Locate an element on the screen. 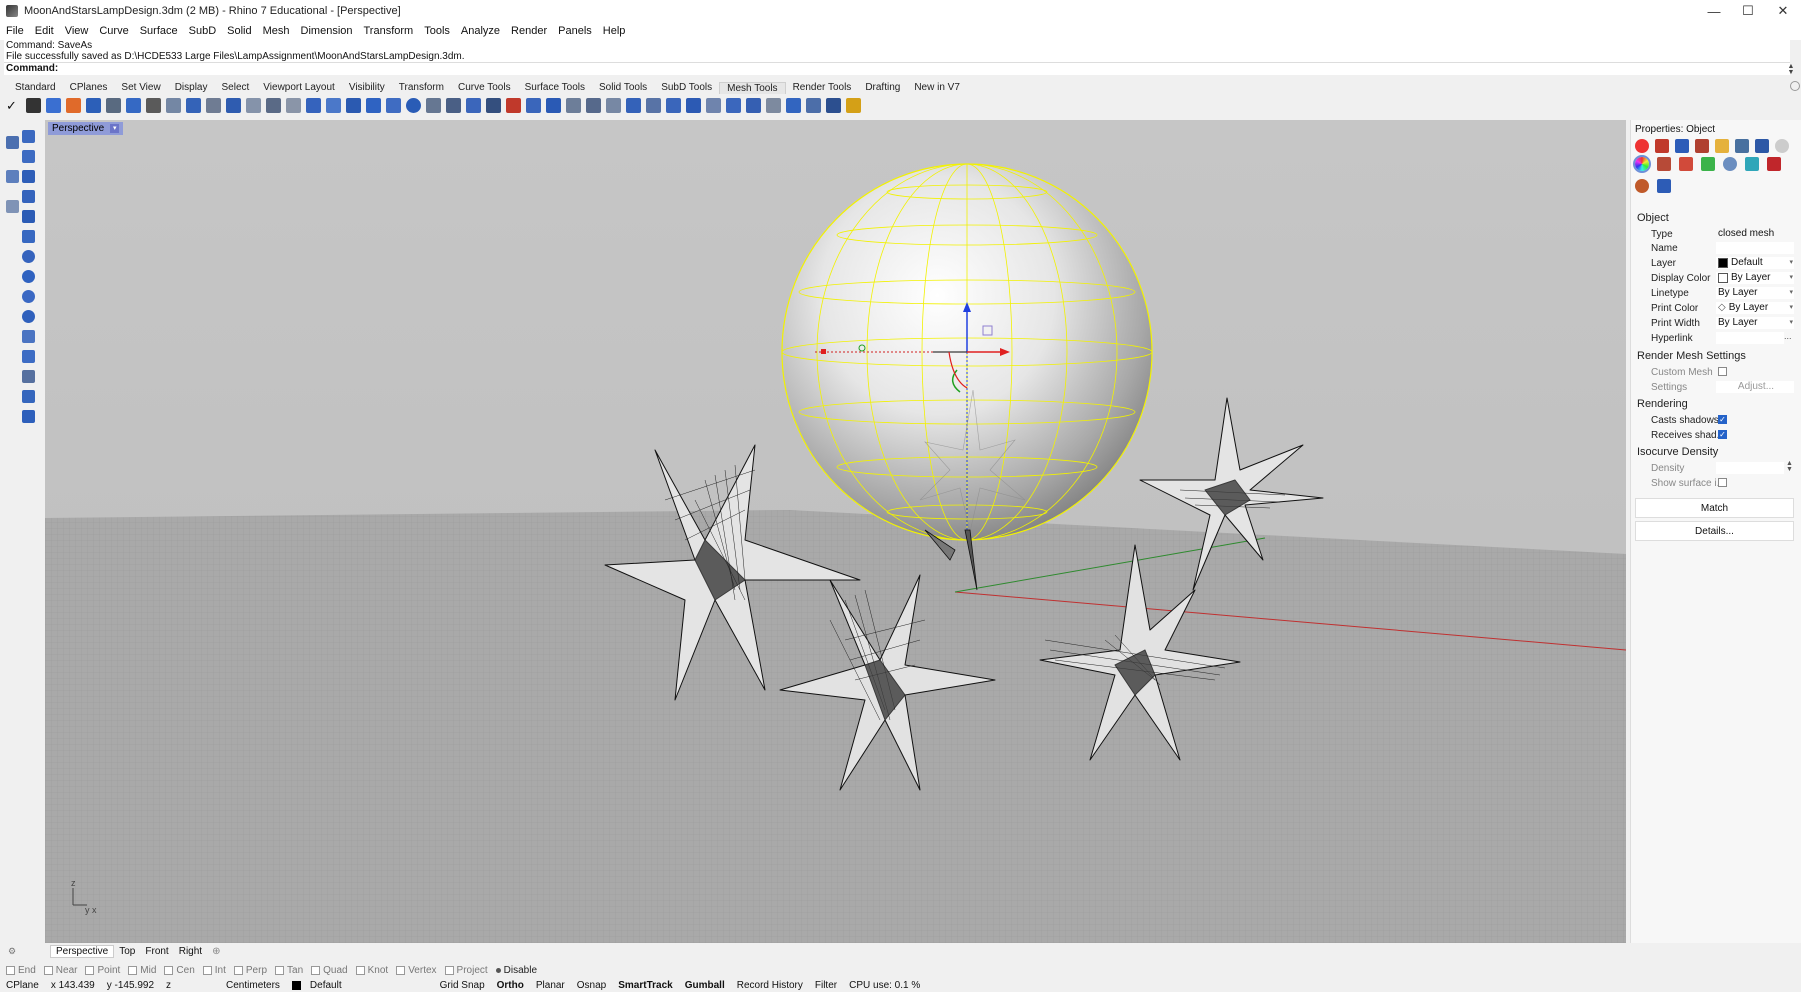  viewport-tab-top: Top is located at coordinates (127, 951).